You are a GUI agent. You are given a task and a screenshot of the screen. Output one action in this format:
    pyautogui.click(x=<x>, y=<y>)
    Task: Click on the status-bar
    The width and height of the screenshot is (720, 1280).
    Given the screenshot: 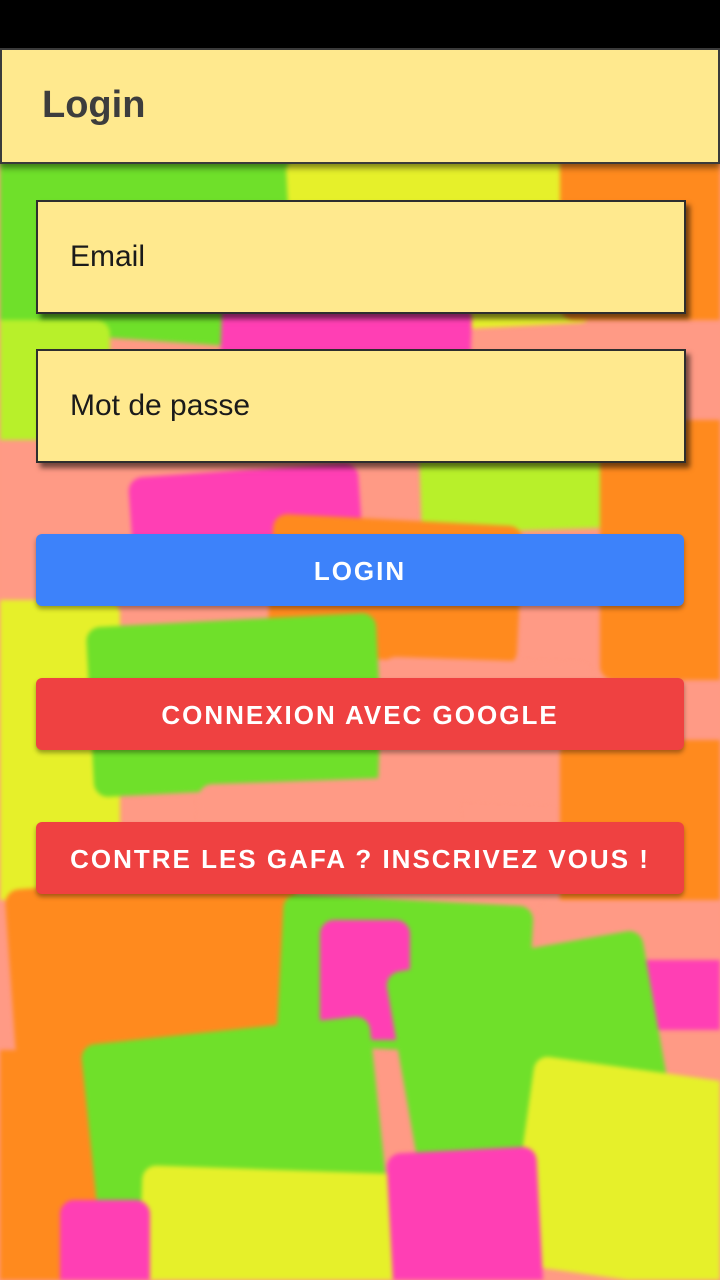 What is the action you would take?
    pyautogui.click(x=360, y=24)
    